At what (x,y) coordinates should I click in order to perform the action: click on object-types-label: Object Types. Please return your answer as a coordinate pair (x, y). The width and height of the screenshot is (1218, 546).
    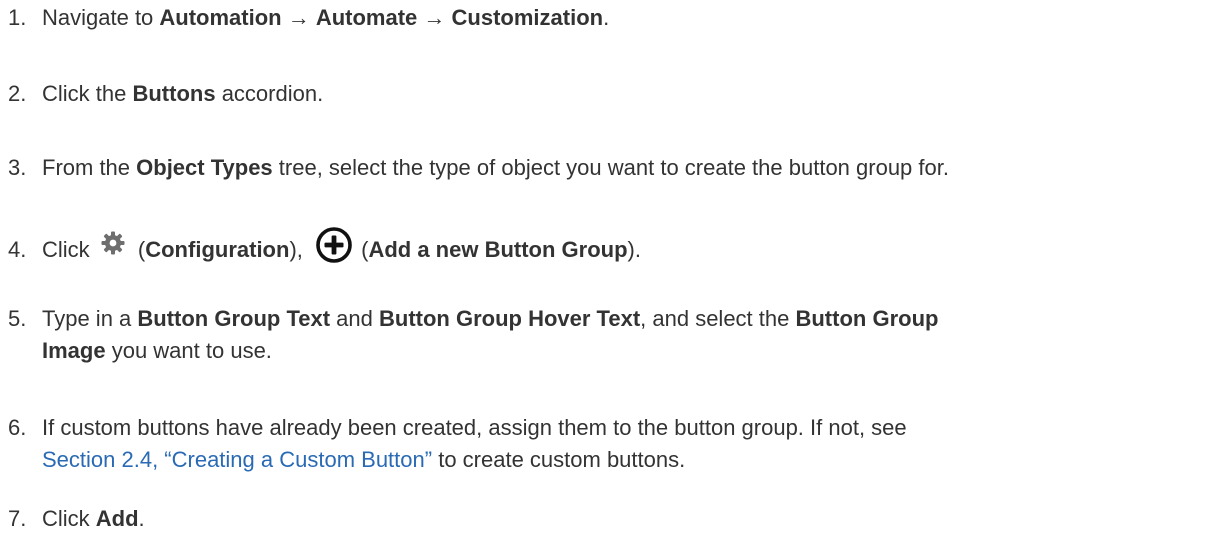
    Looking at the image, I should click on (204, 167).